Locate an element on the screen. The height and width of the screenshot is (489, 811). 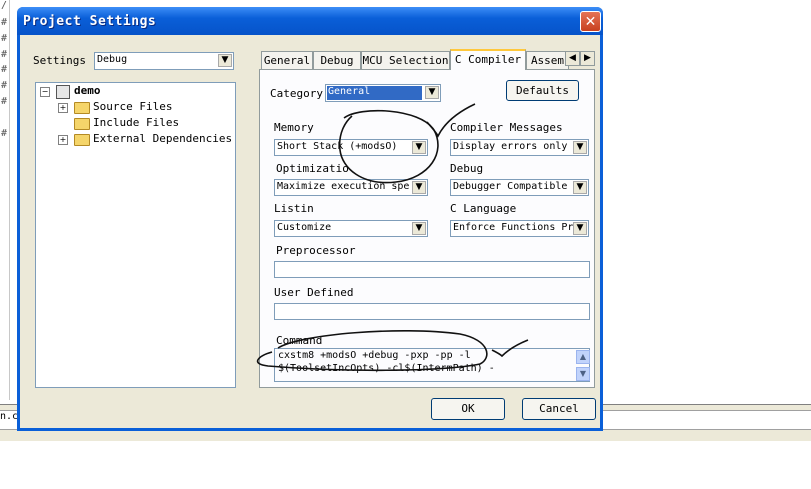
annotation-check-command is located at coordinates (510, 348).